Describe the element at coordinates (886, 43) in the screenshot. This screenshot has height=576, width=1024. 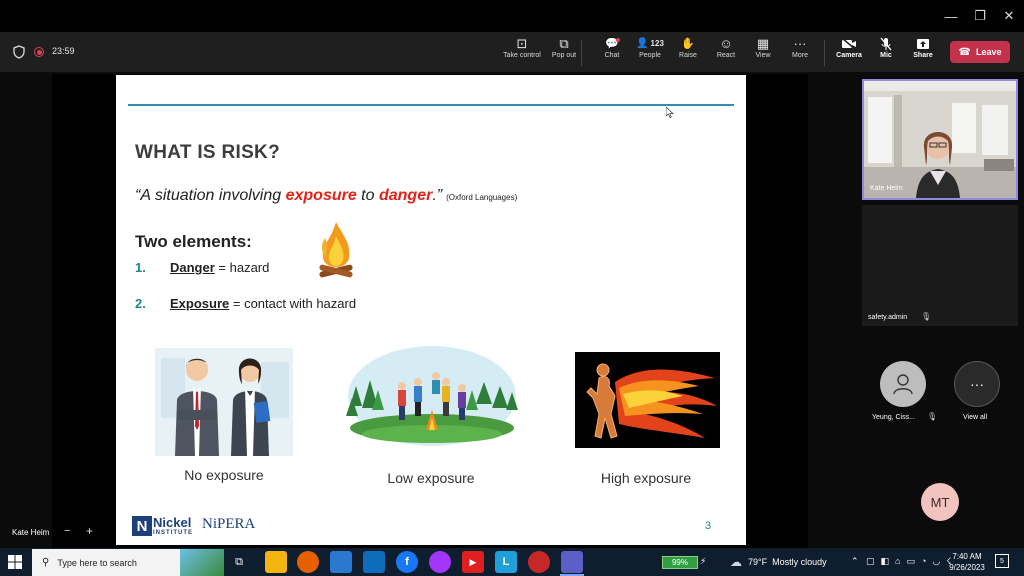
I see `mic-off-icon` at that location.